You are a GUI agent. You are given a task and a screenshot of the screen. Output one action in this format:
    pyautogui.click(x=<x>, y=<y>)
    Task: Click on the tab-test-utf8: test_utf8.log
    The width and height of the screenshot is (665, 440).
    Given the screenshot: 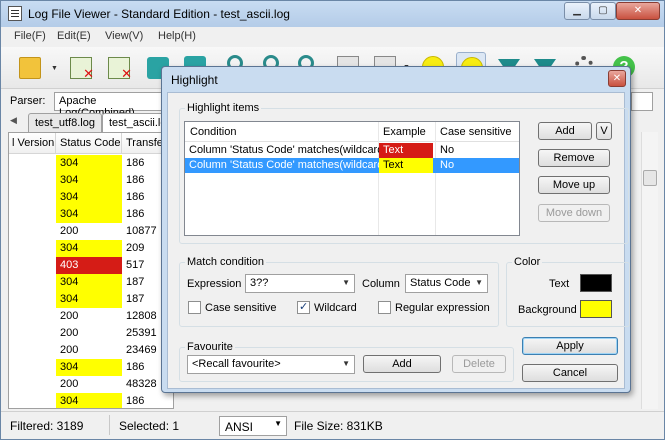 What is the action you would take?
    pyautogui.click(x=65, y=123)
    